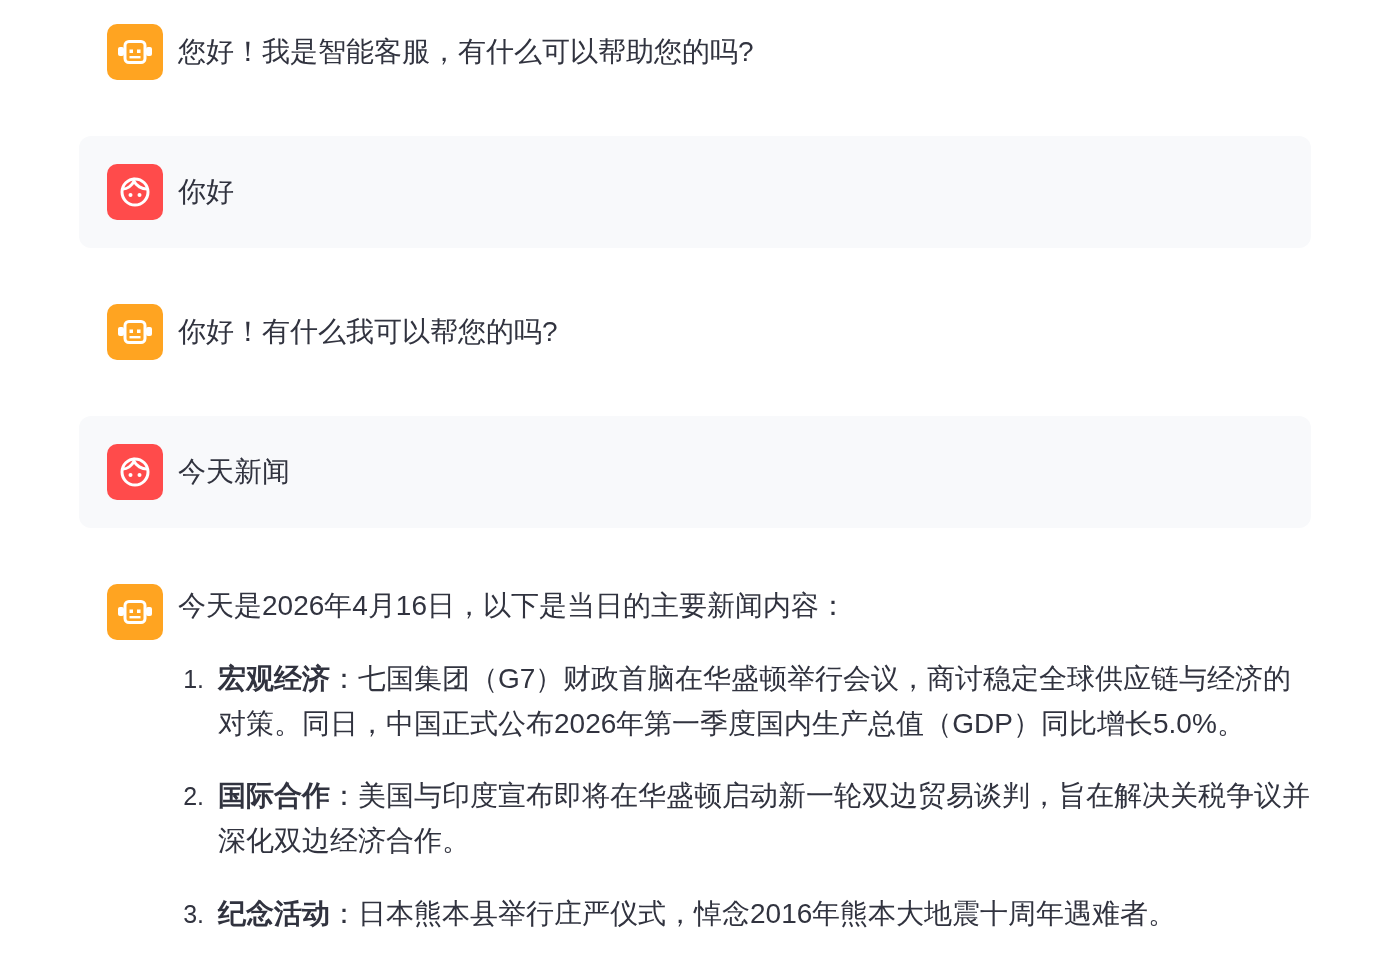  Describe the element at coordinates (193, 797) in the screenshot. I see `list-number: 2.` at that location.